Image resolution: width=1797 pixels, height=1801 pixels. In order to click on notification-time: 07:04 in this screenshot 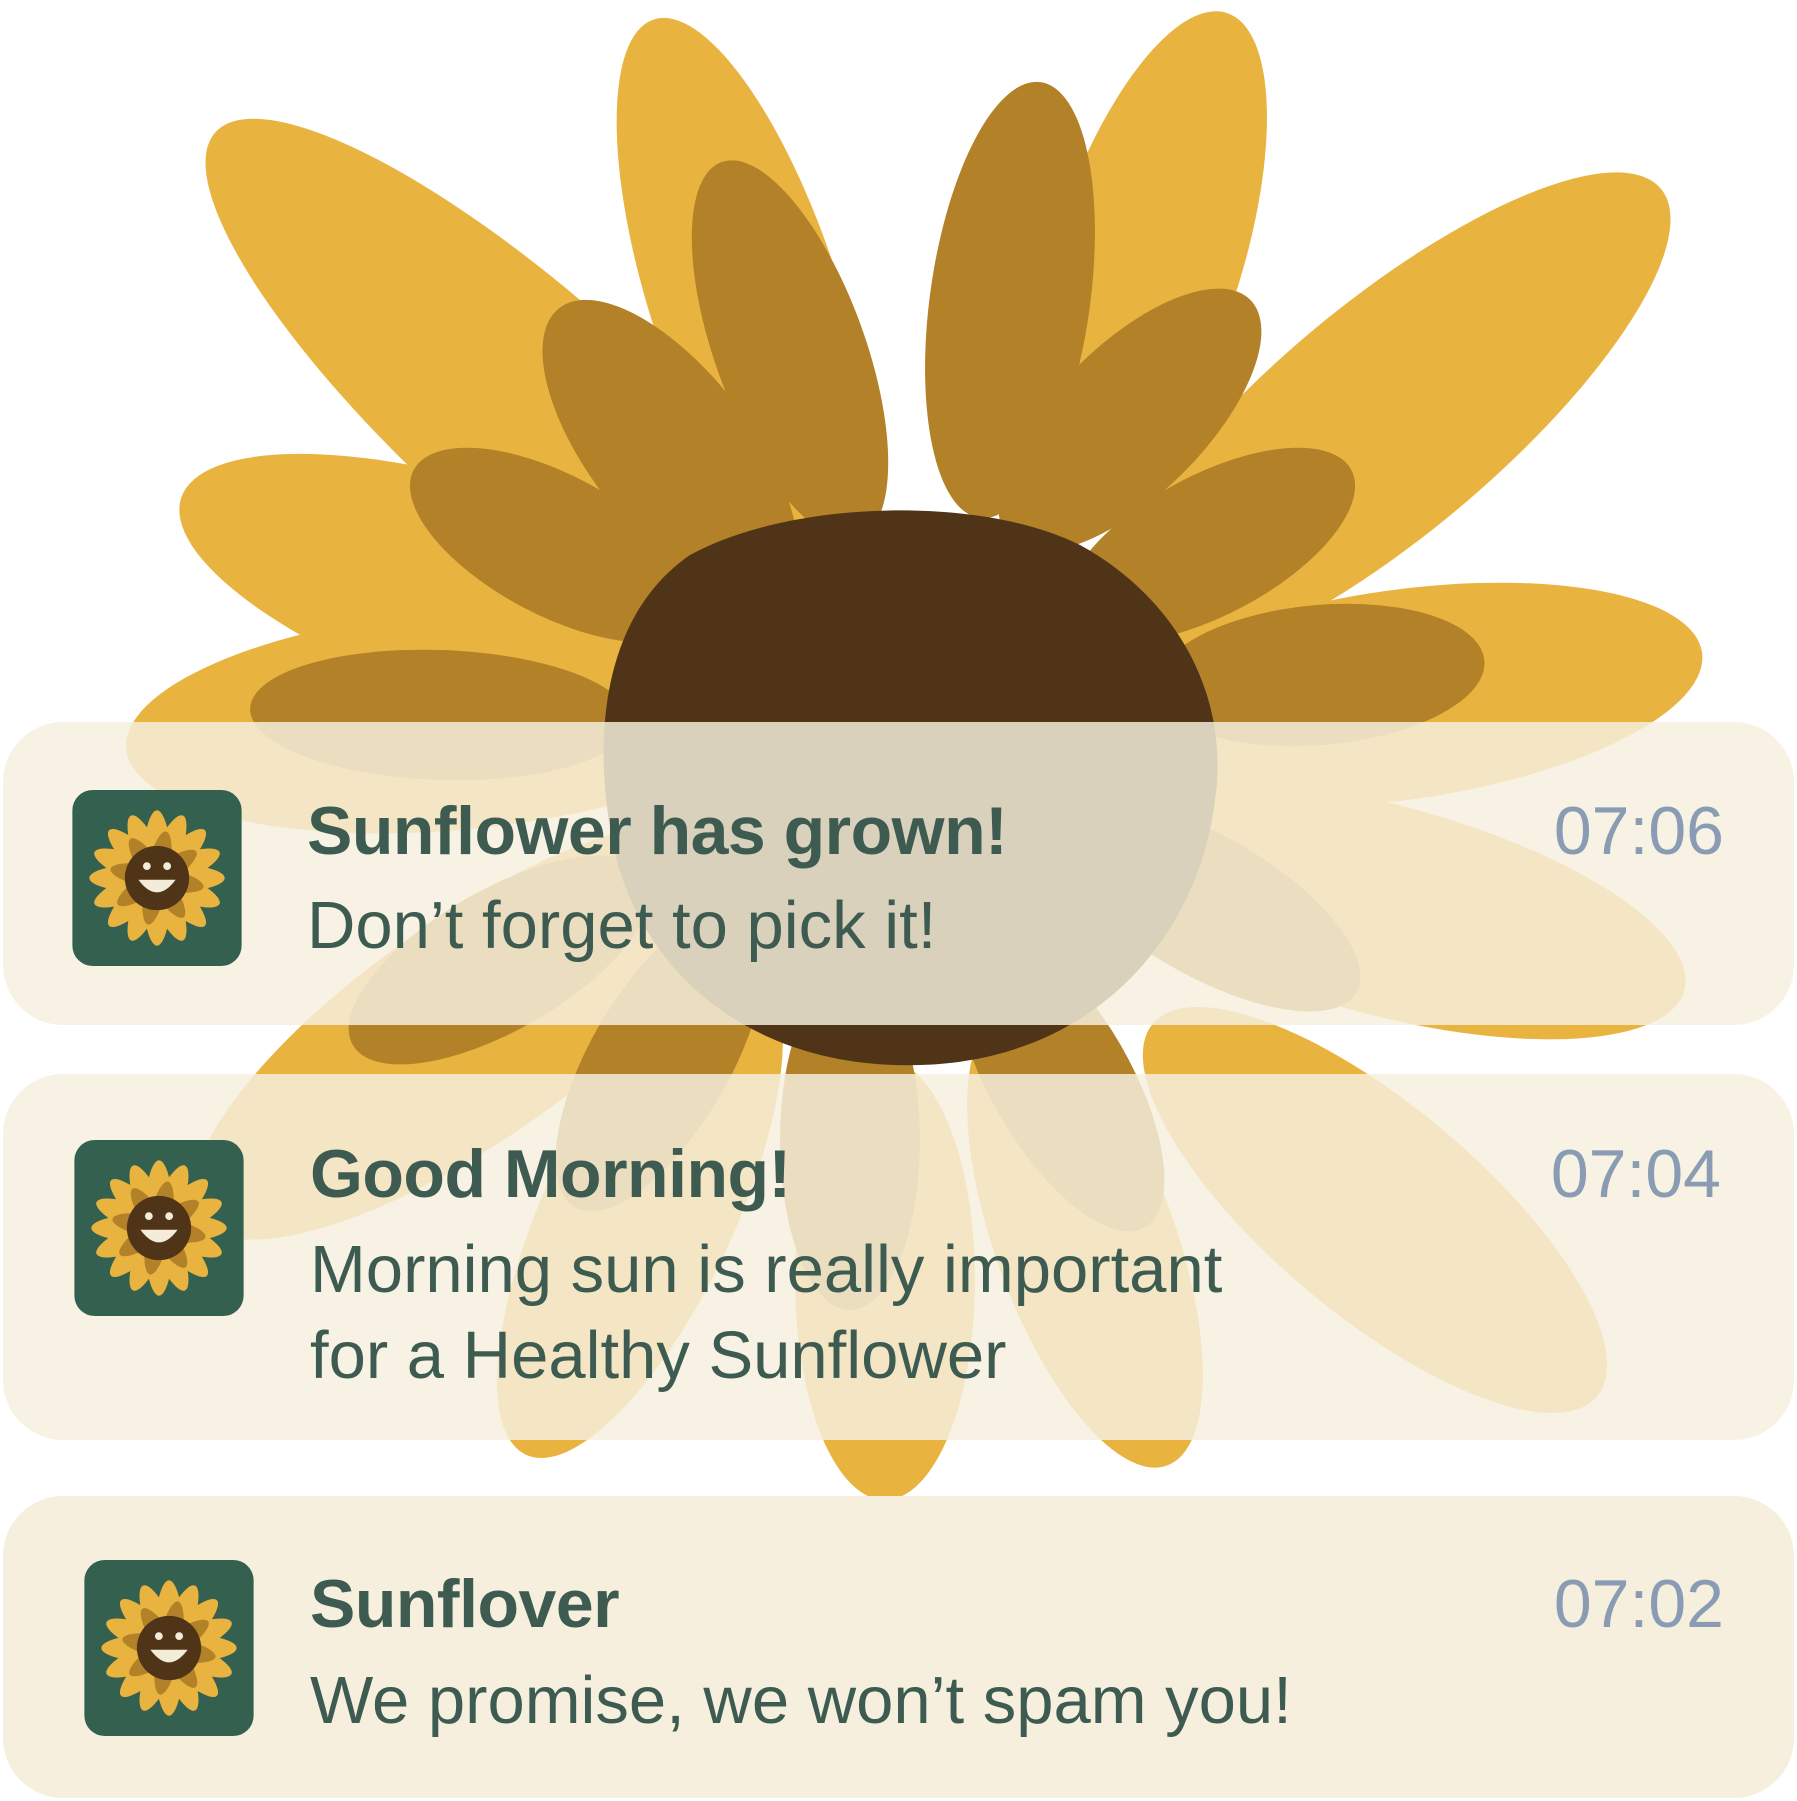, I will do `click(1635, 1174)`.